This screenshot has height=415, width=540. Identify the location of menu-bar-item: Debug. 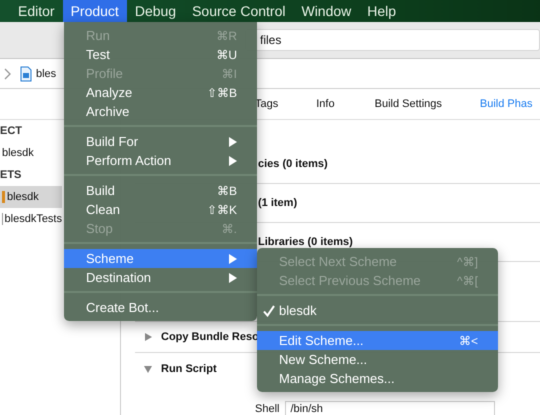
(155, 11).